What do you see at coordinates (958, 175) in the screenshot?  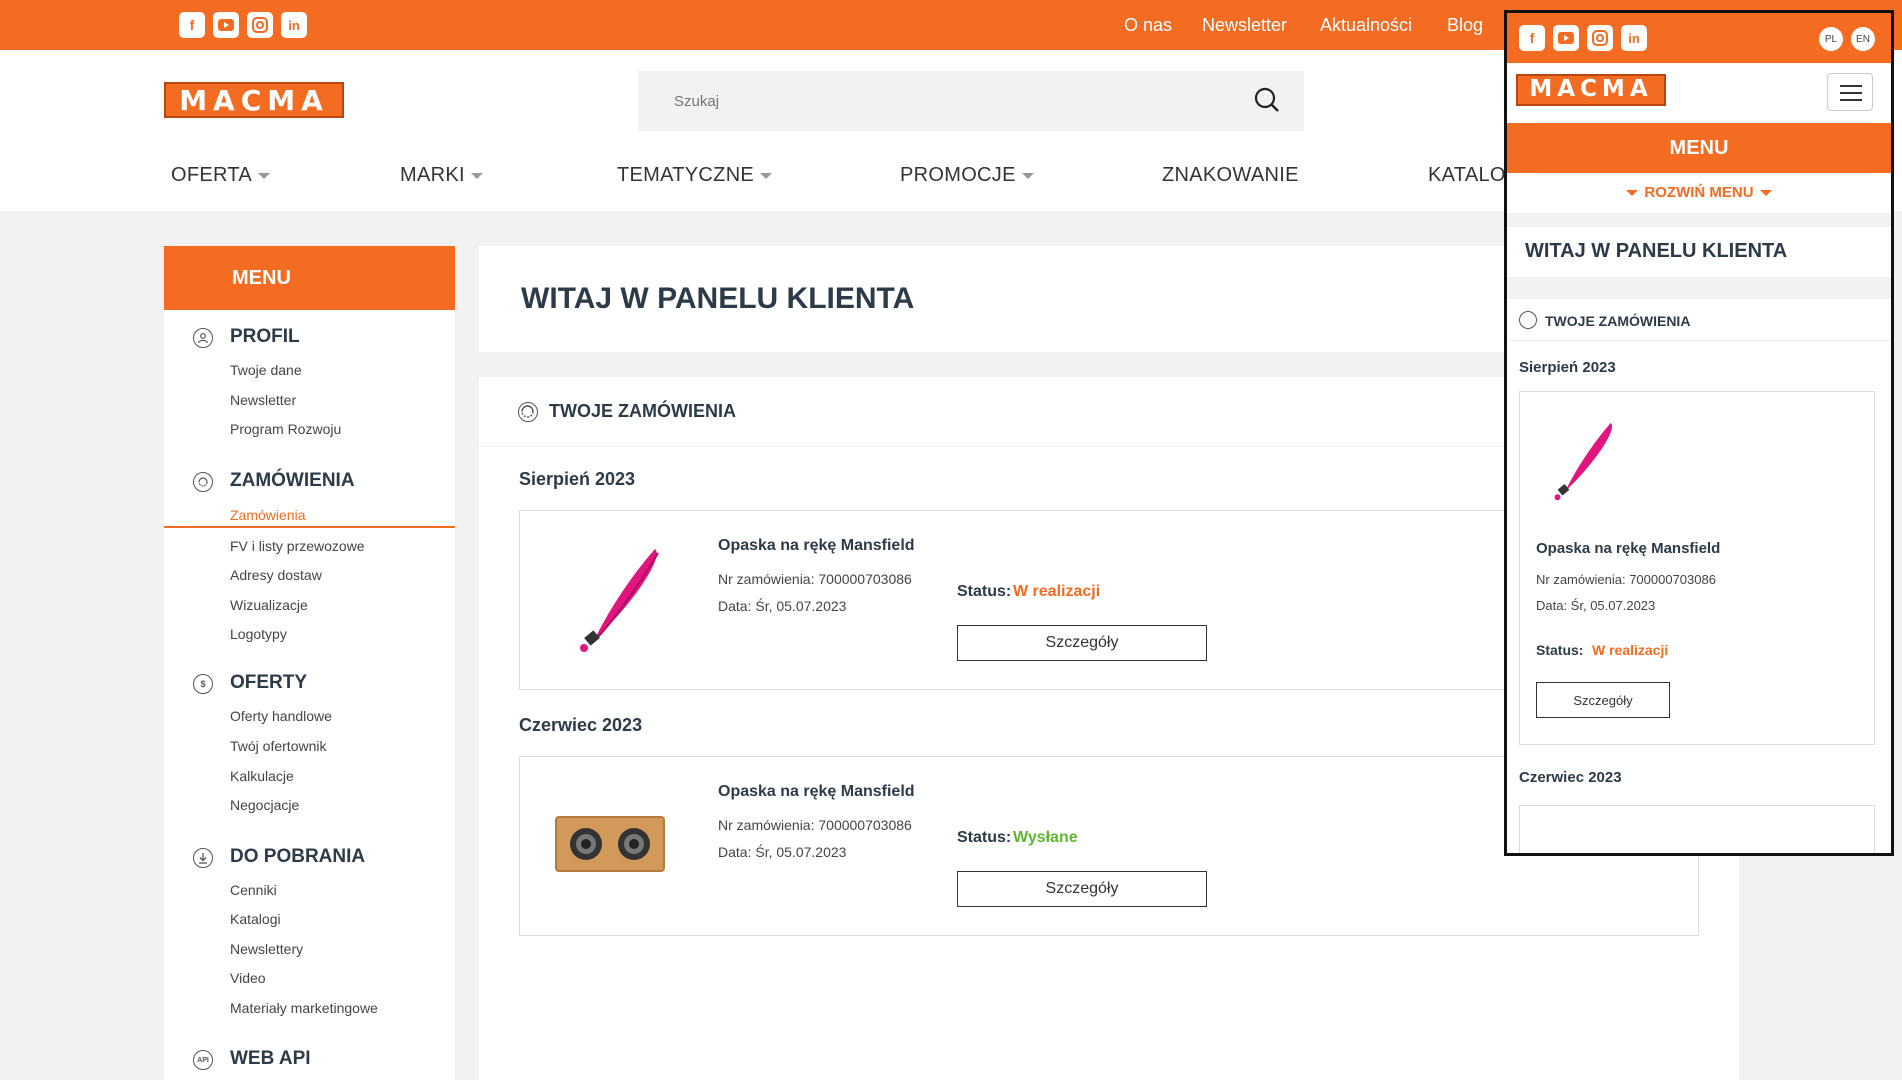 I see `nav-promocje-label: PROMOCJE` at bounding box center [958, 175].